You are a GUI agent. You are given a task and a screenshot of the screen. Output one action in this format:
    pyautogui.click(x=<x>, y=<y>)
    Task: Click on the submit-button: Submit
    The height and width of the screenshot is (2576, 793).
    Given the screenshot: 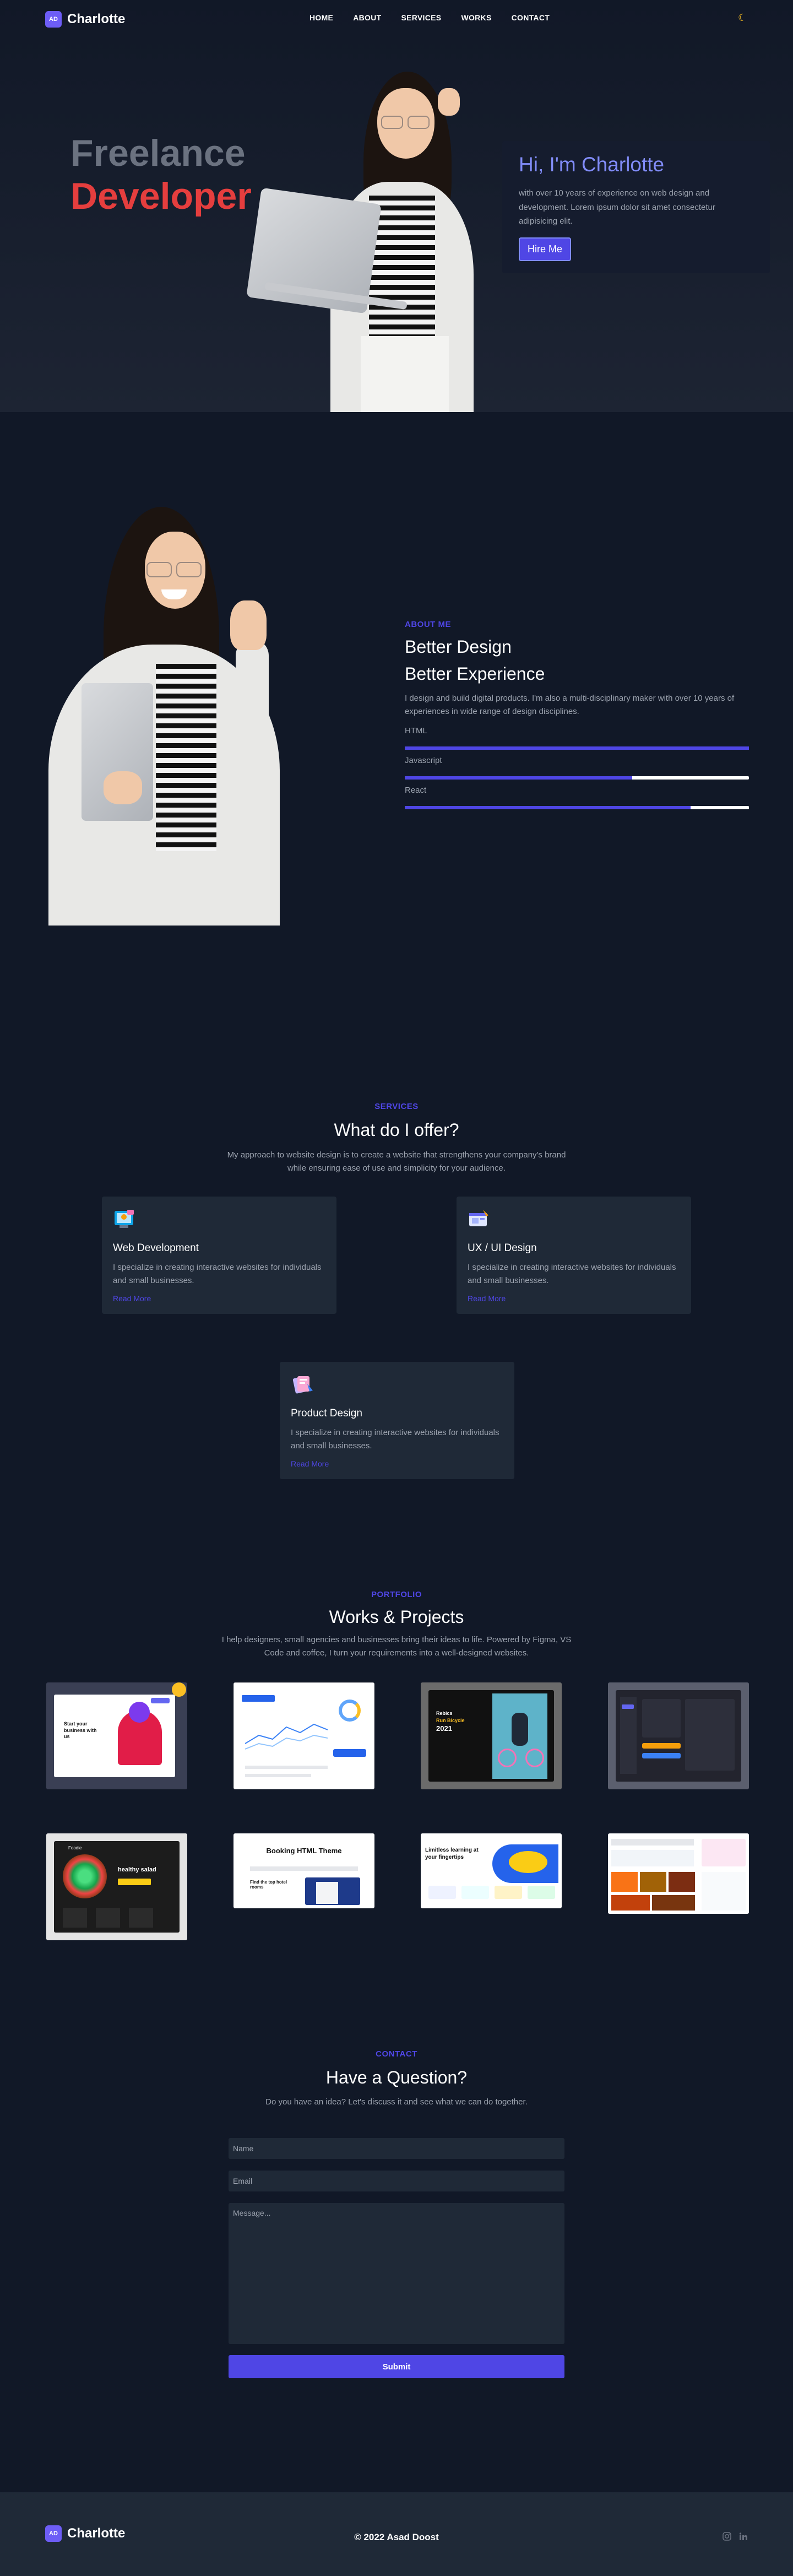 What is the action you would take?
    pyautogui.click(x=397, y=2366)
    